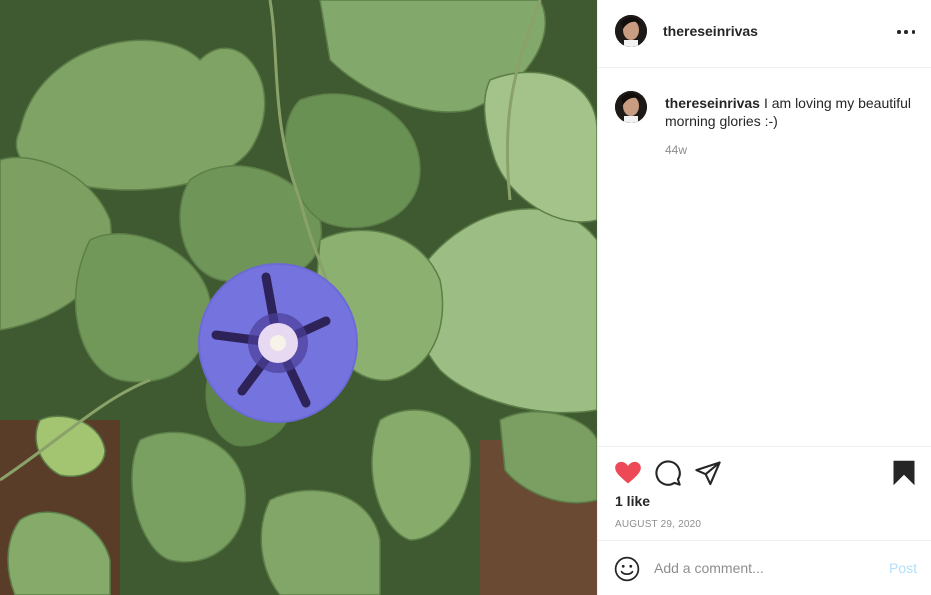 This screenshot has height=595, width=931. Describe the element at coordinates (668, 473) in the screenshot. I see `speech-bubble-icon` at that location.